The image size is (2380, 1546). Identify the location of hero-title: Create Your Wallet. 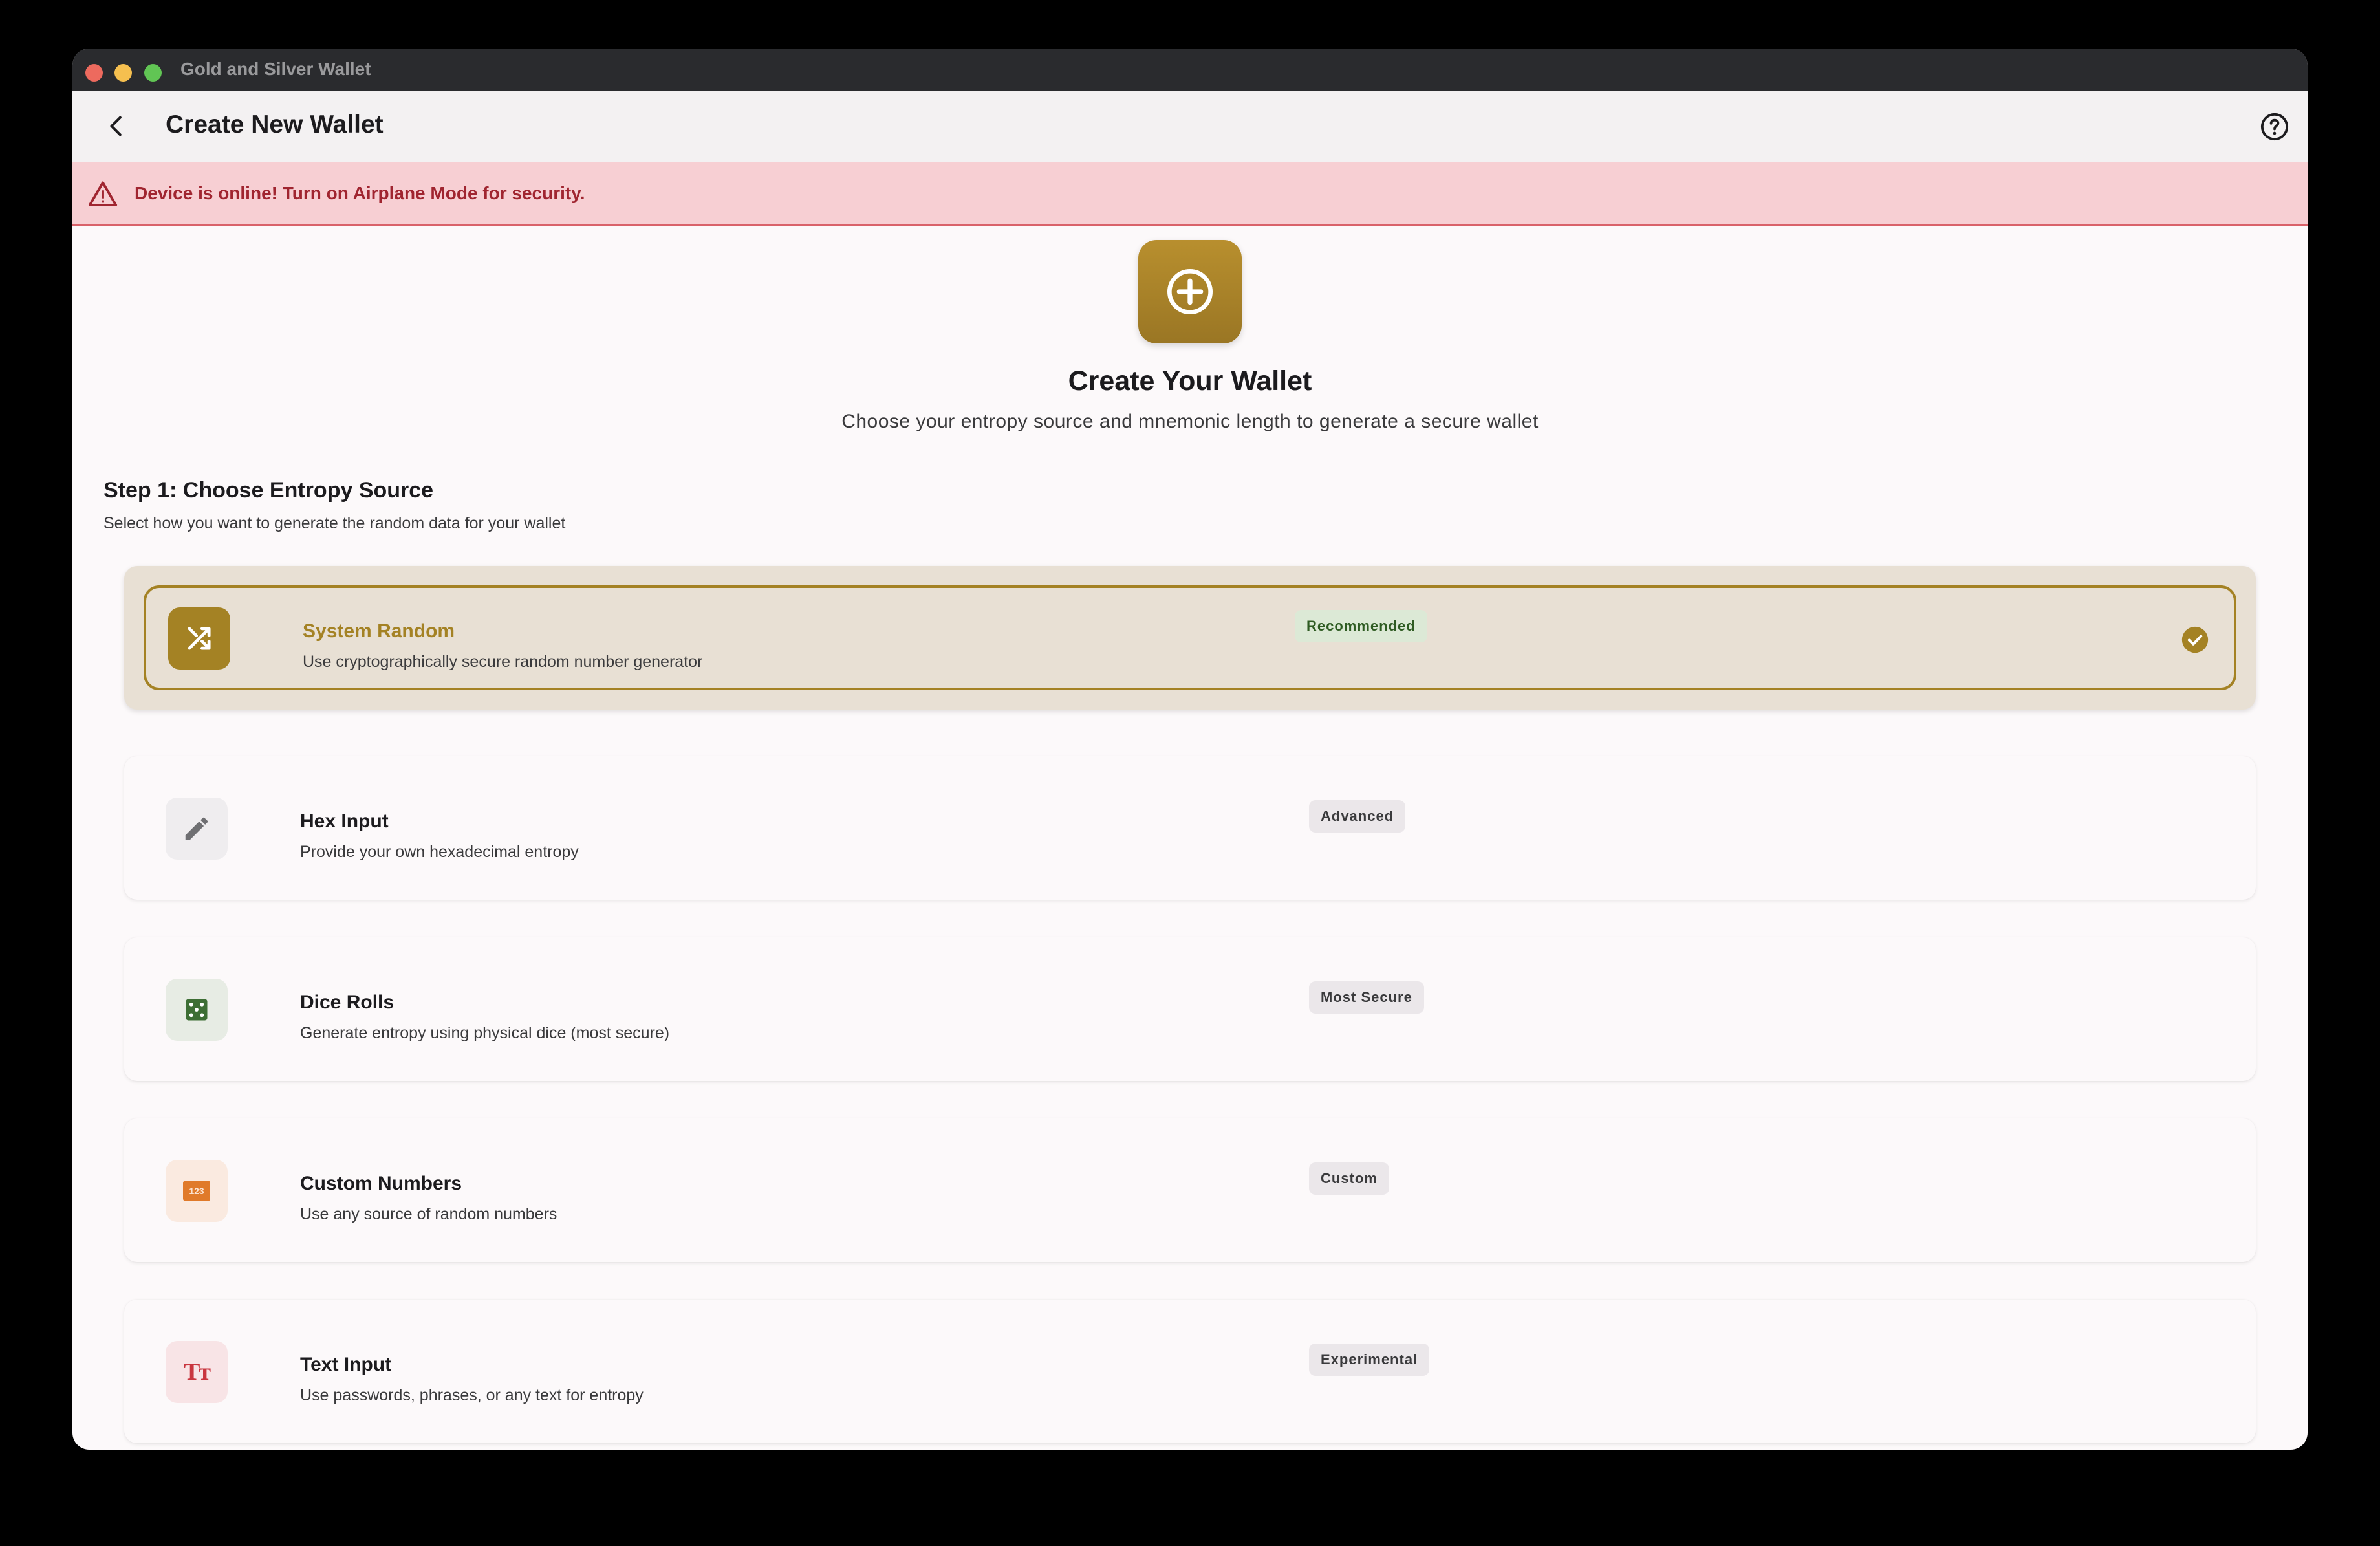
(1190, 381).